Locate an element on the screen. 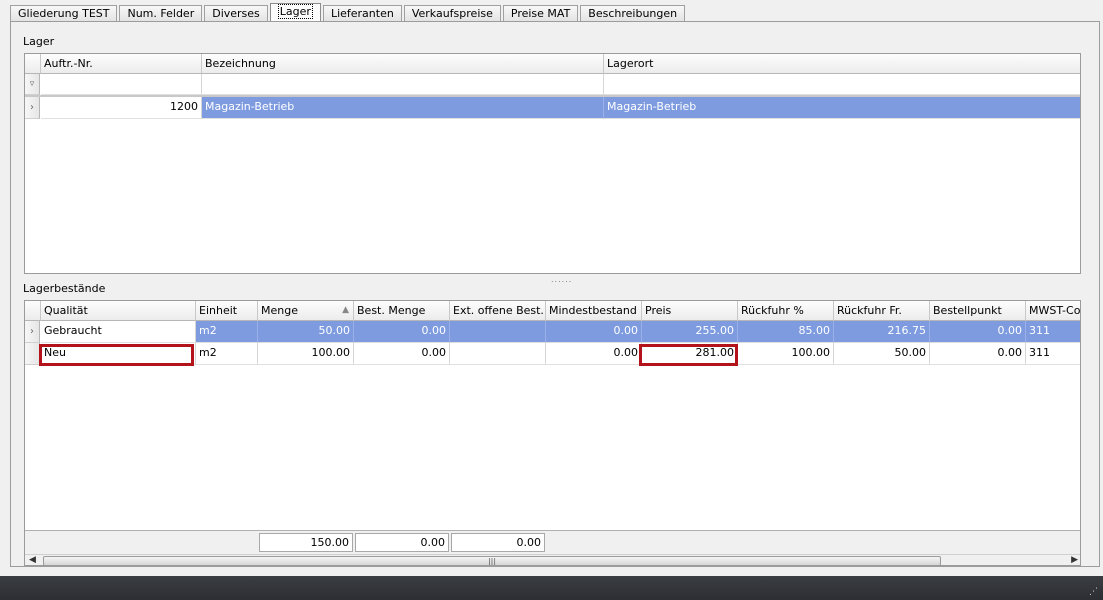  header-qualitaet: Qualität is located at coordinates (118, 311).